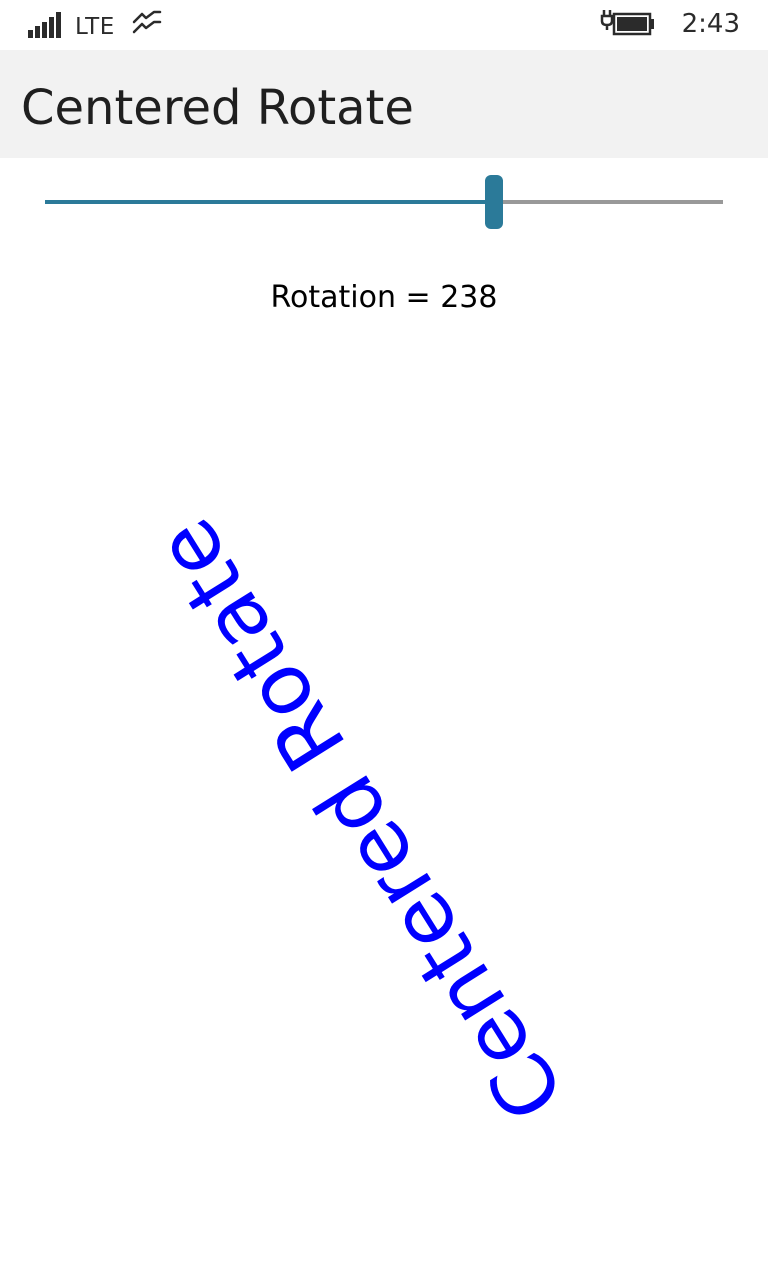 This screenshot has width=768, height=1280. I want to click on status-clock: 2:43, so click(710, 24).